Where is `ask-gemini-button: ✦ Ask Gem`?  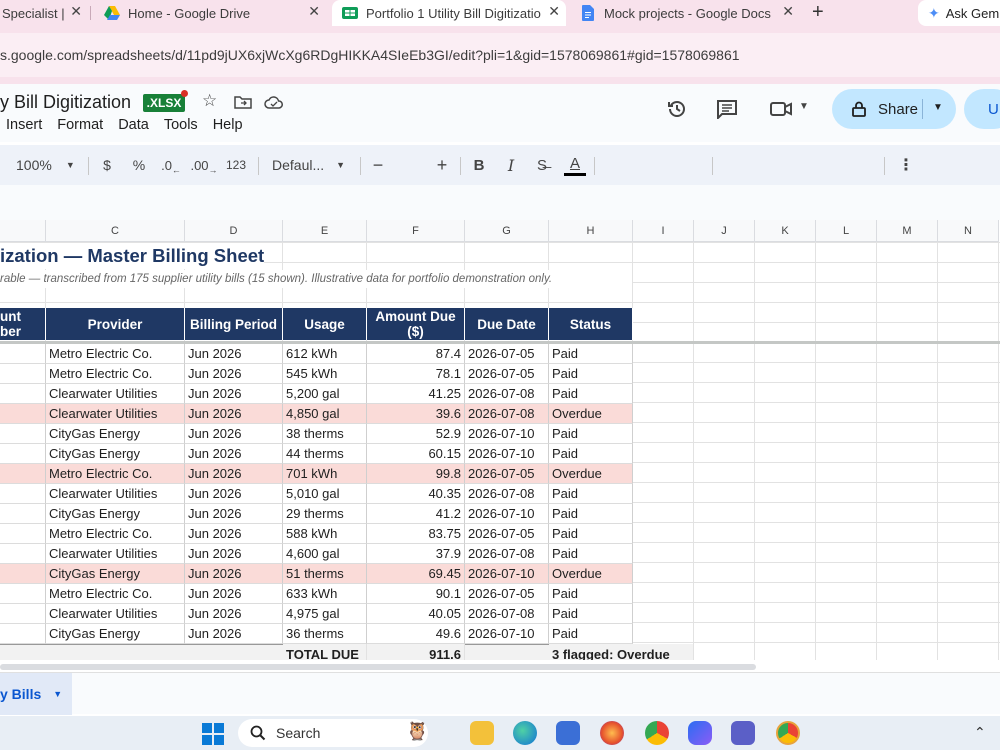 ask-gemini-button: ✦ Ask Gem is located at coordinates (959, 13).